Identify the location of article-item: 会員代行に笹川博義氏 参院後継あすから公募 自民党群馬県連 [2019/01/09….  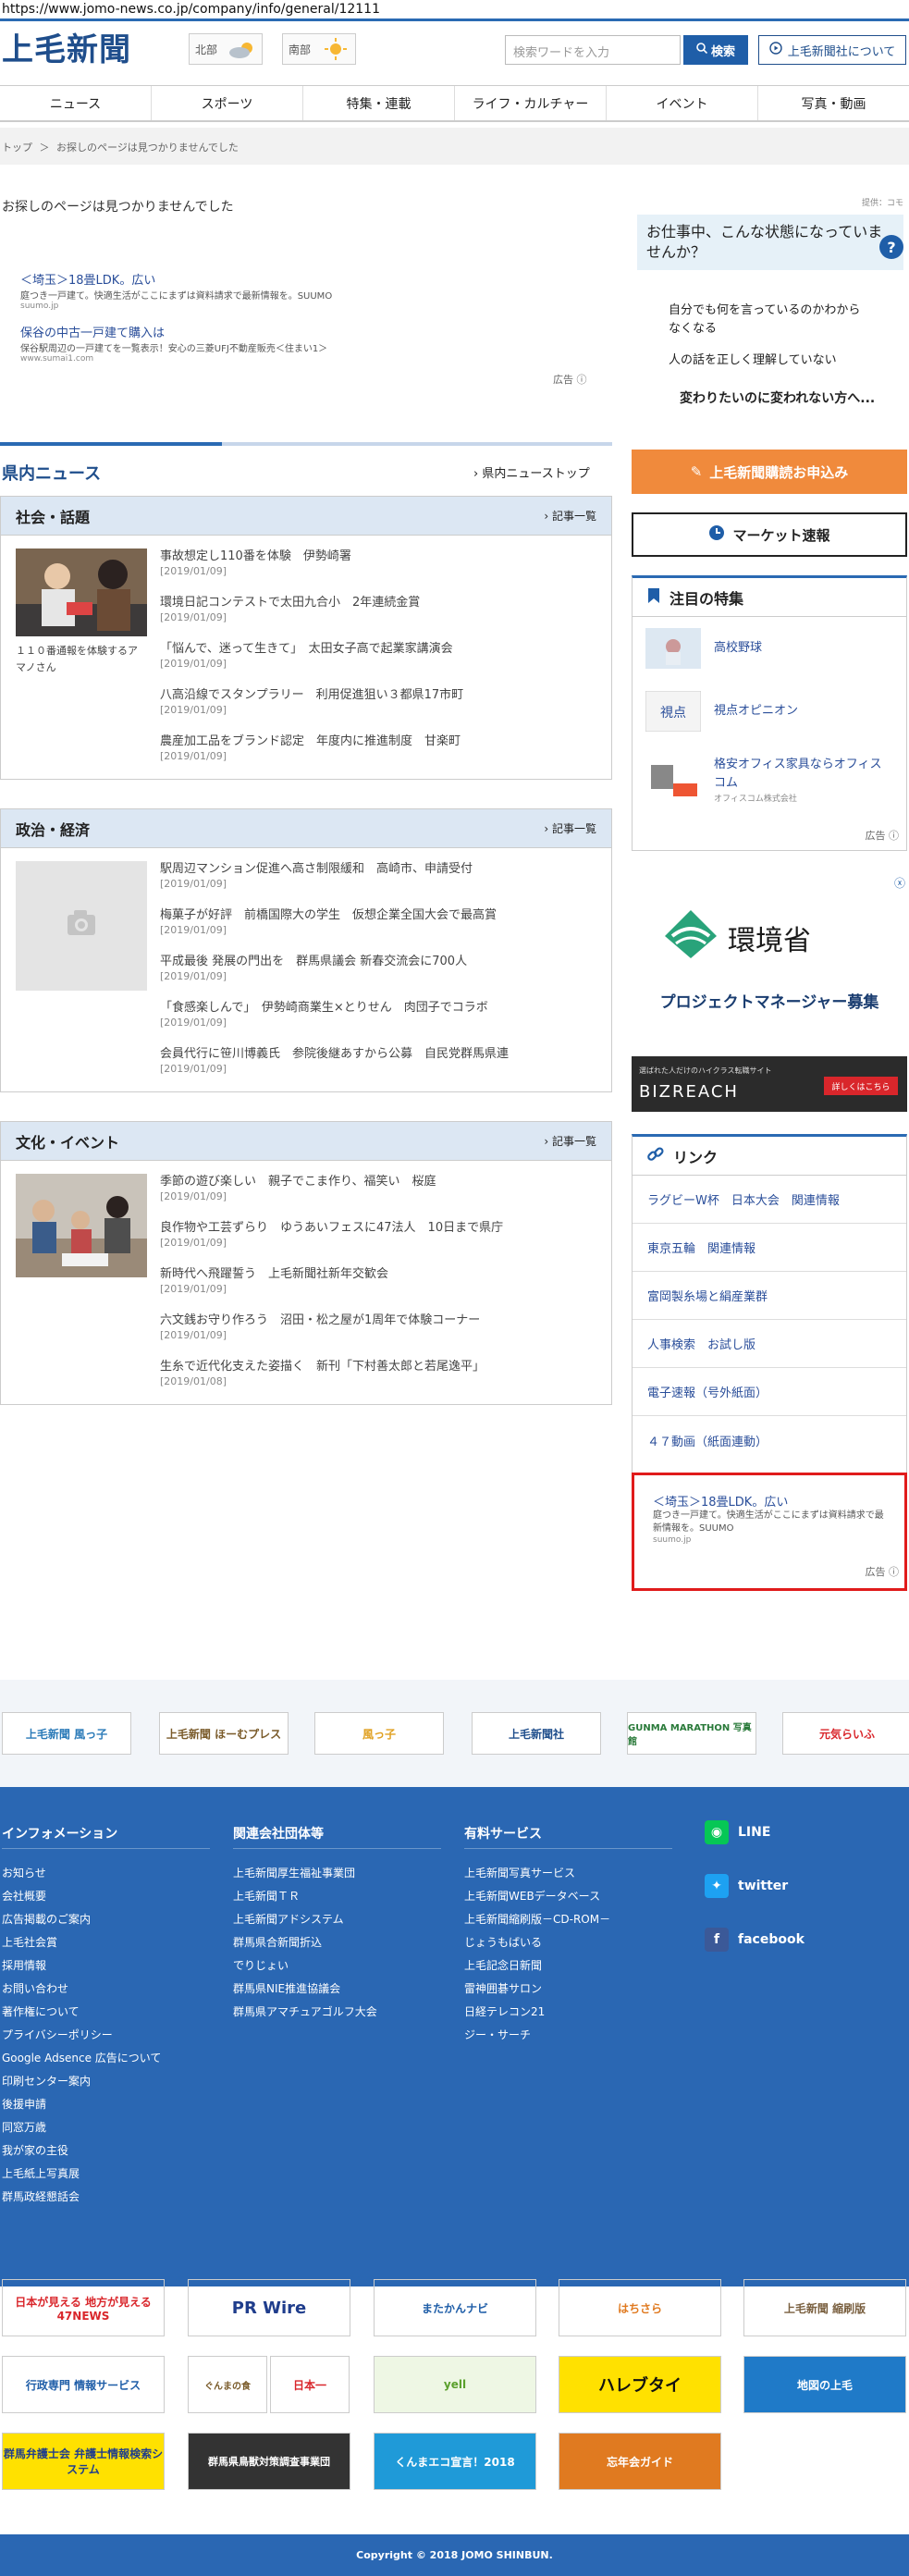
(382, 1069).